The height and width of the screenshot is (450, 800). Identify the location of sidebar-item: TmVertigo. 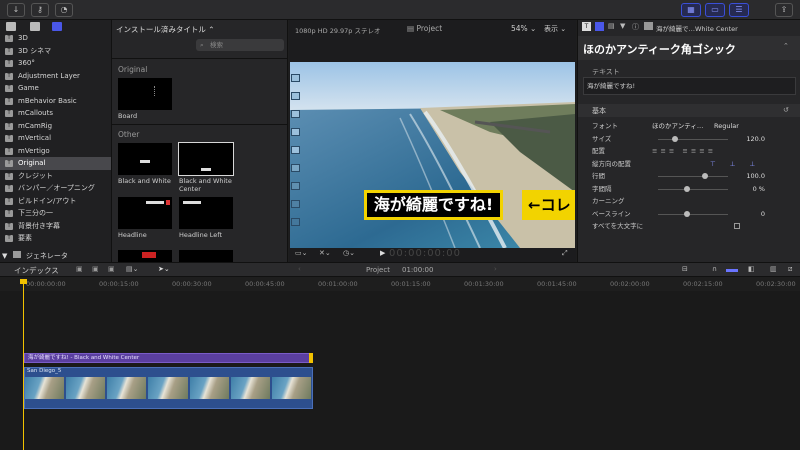
(55, 151).